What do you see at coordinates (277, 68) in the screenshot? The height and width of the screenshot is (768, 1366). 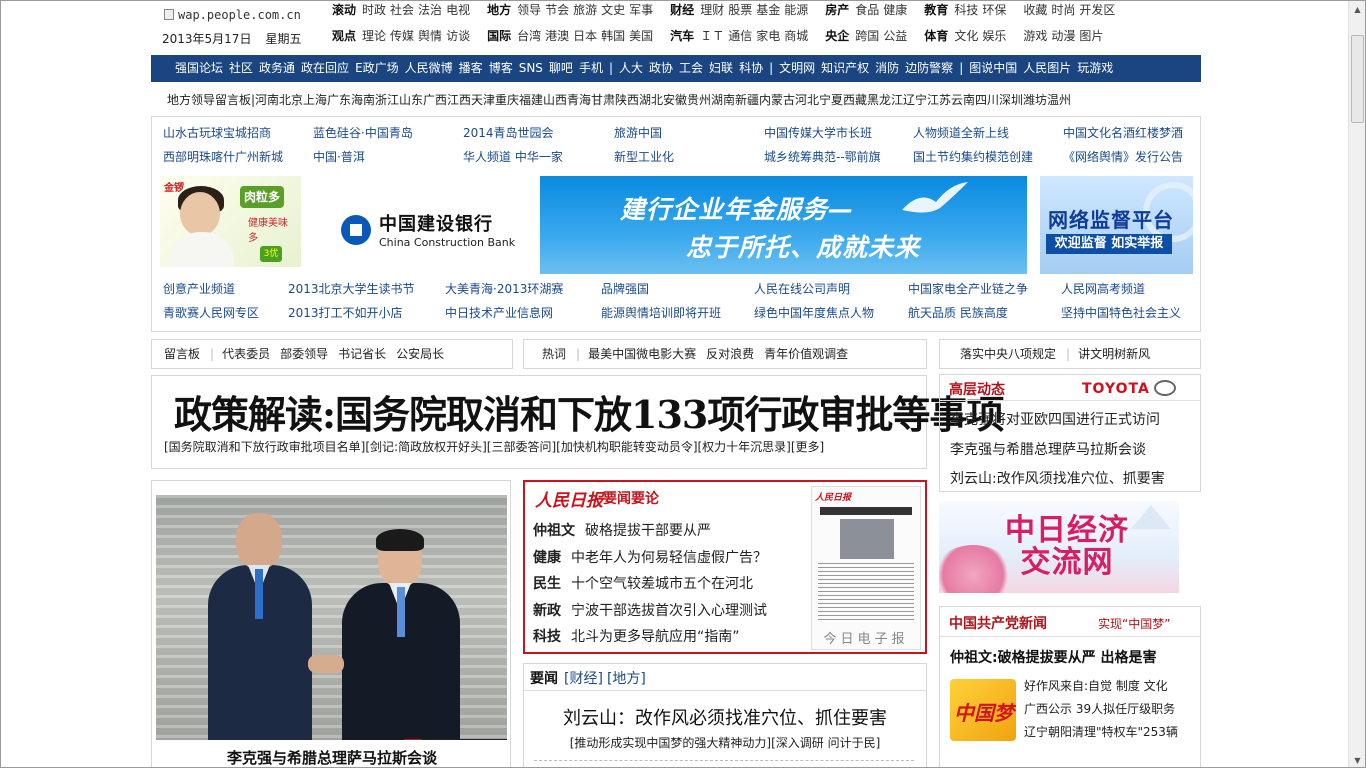 I see `blue-nav-link: 政务通` at bounding box center [277, 68].